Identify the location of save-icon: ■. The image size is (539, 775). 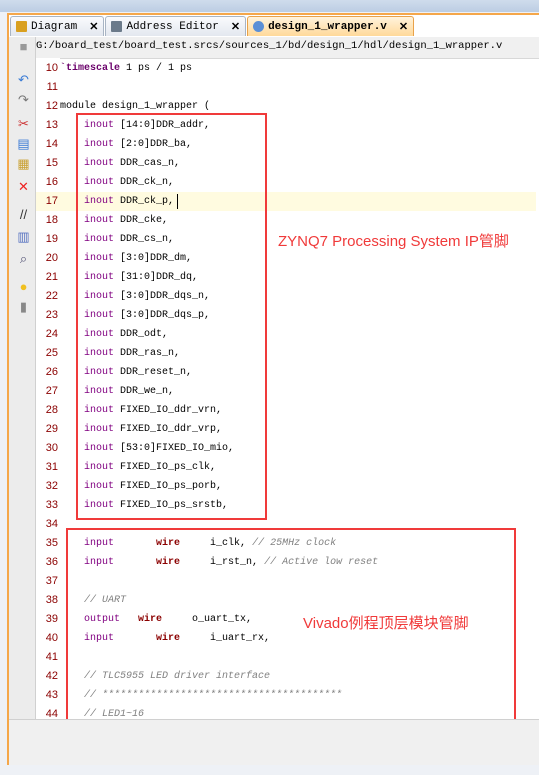
(23, 46).